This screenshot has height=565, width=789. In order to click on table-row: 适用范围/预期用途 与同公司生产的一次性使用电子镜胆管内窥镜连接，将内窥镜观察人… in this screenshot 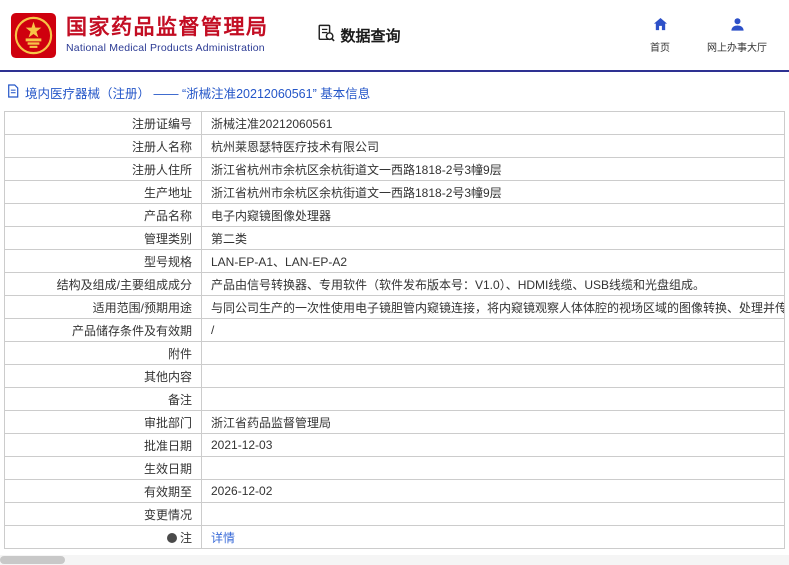, I will do `click(394, 307)`.